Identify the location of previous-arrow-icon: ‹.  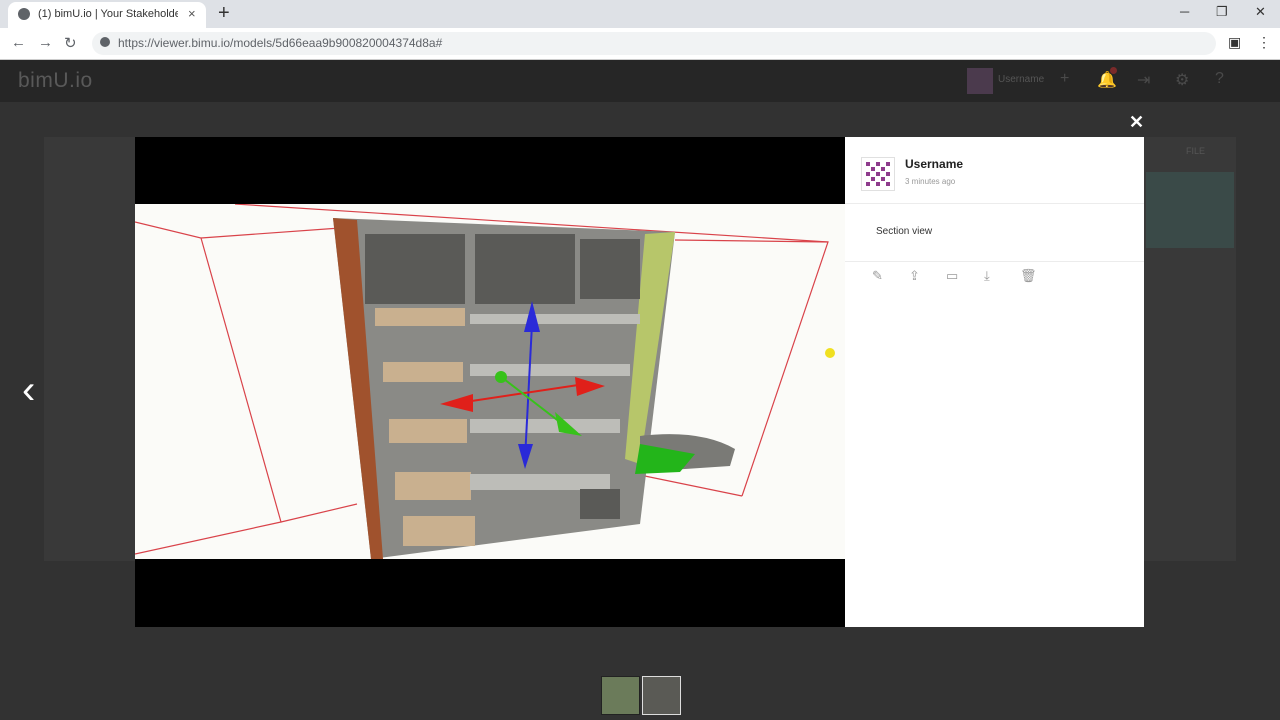
(28, 390).